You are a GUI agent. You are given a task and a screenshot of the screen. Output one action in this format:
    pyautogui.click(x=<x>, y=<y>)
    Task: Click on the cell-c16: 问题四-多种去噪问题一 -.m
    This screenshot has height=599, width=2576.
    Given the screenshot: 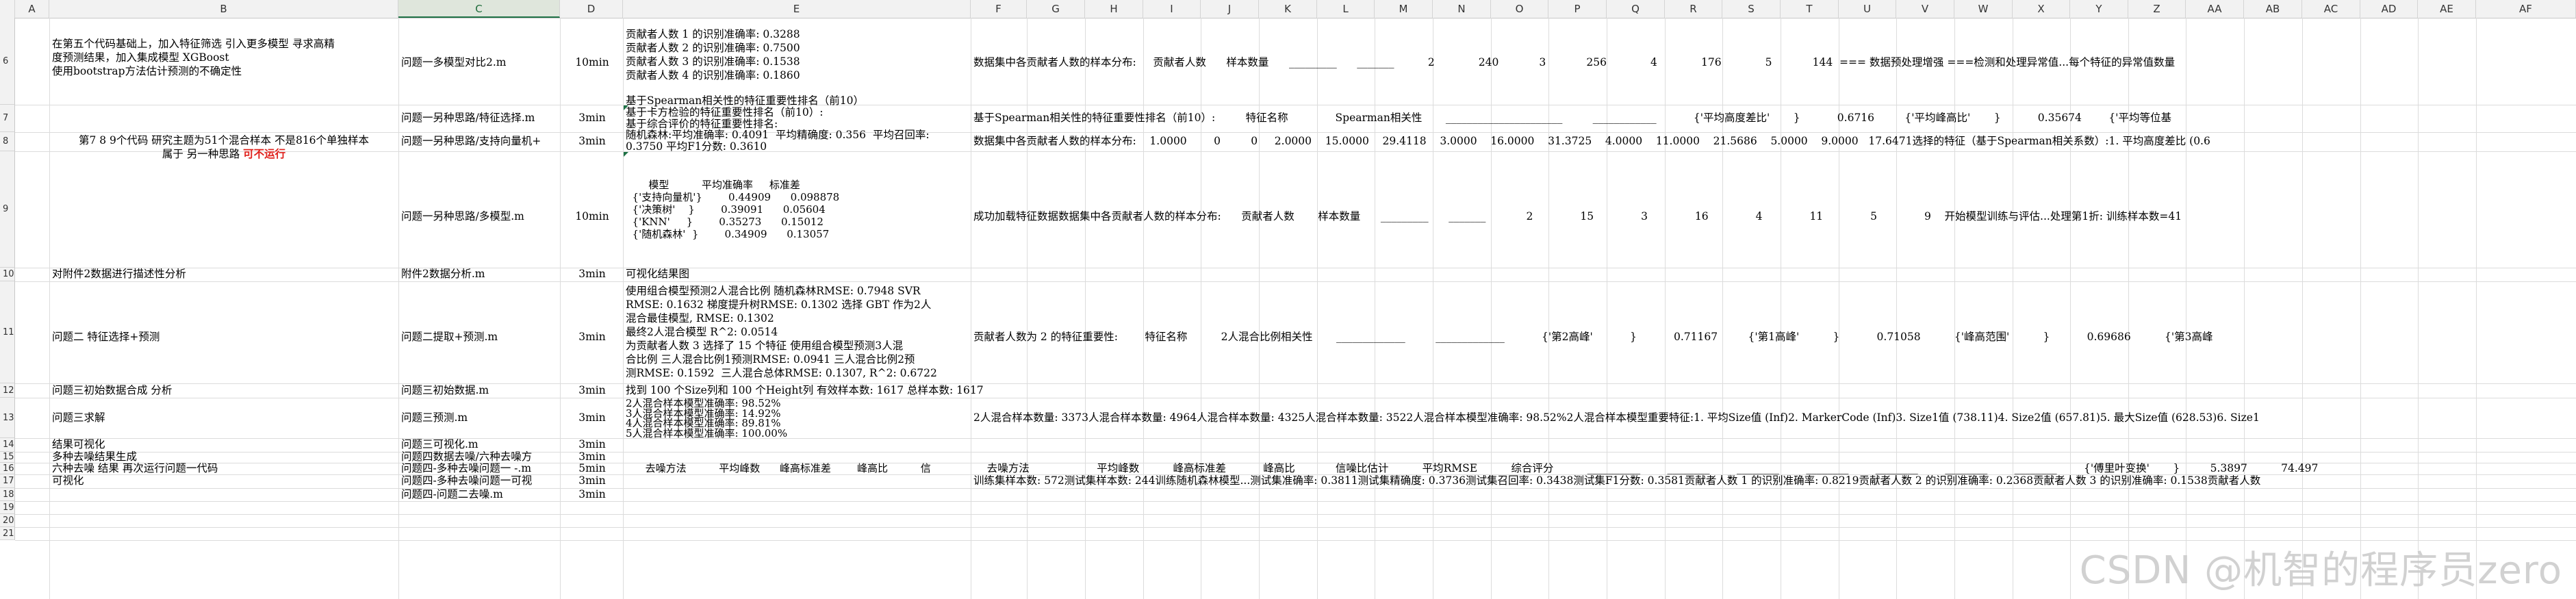 What is the action you would take?
    pyautogui.click(x=480, y=468)
    